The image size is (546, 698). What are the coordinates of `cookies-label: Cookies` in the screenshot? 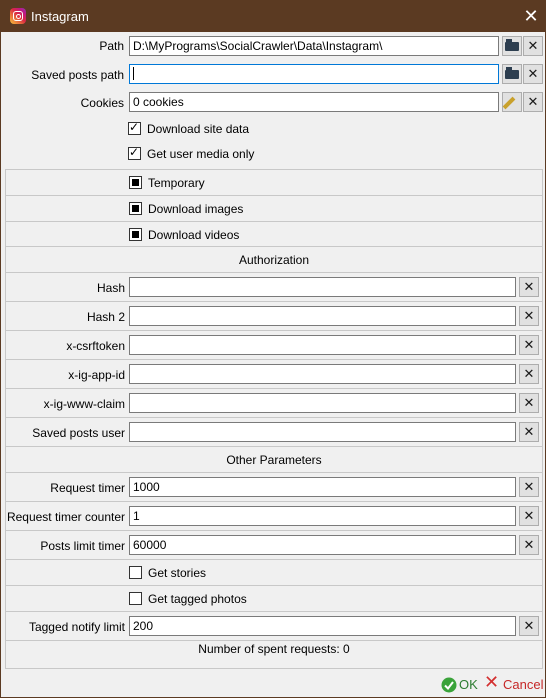 It's located at (102, 103).